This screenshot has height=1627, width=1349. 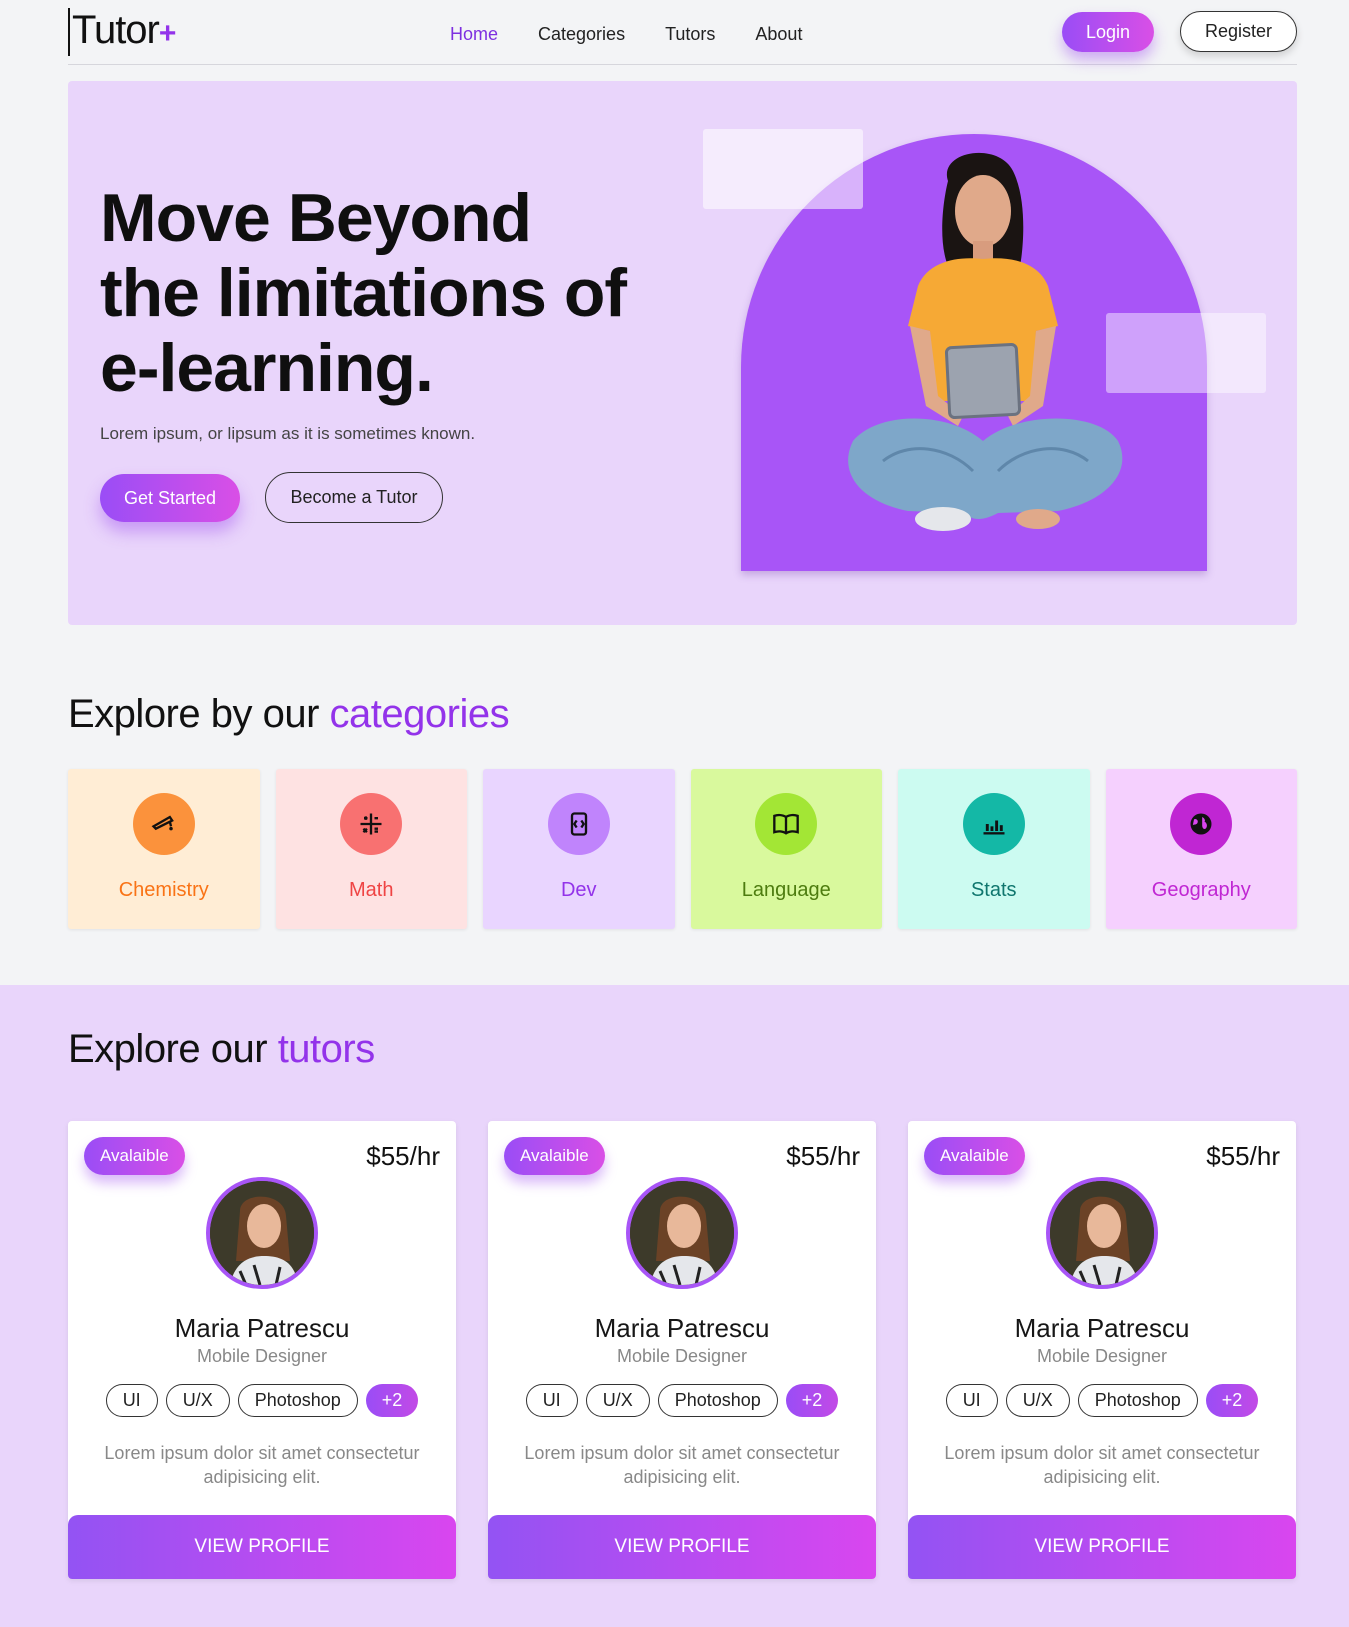 I want to click on tutors-heading: Explore our tutors, so click(x=221, y=1049).